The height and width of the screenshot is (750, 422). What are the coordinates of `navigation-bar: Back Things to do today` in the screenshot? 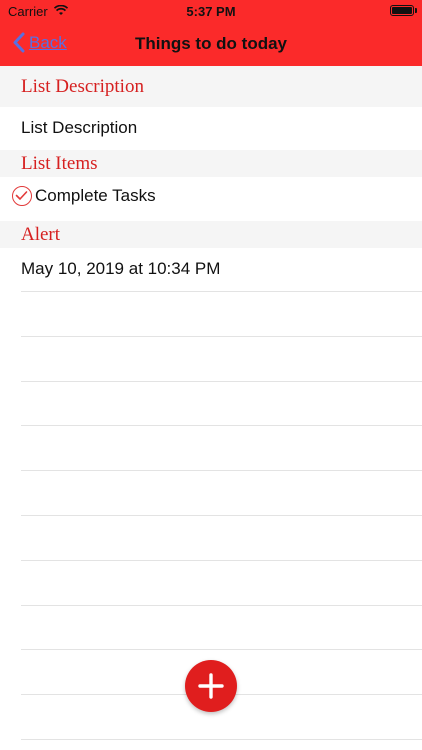 It's located at (211, 44).